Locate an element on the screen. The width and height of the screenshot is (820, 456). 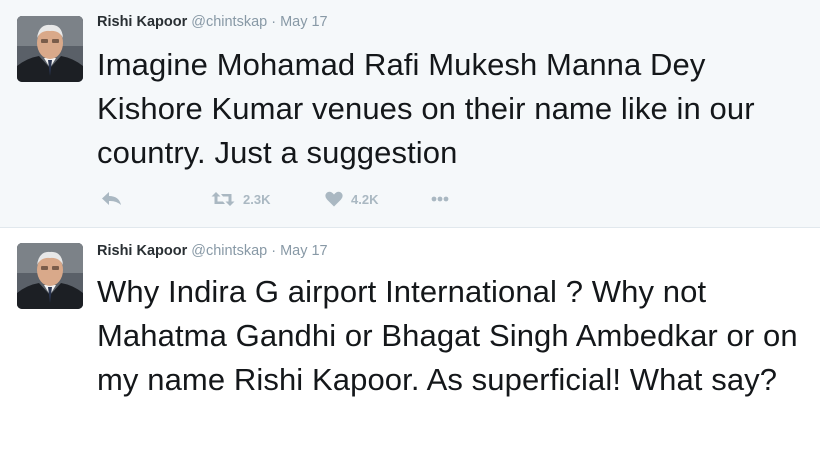
retweet-icon is located at coordinates (223, 199).